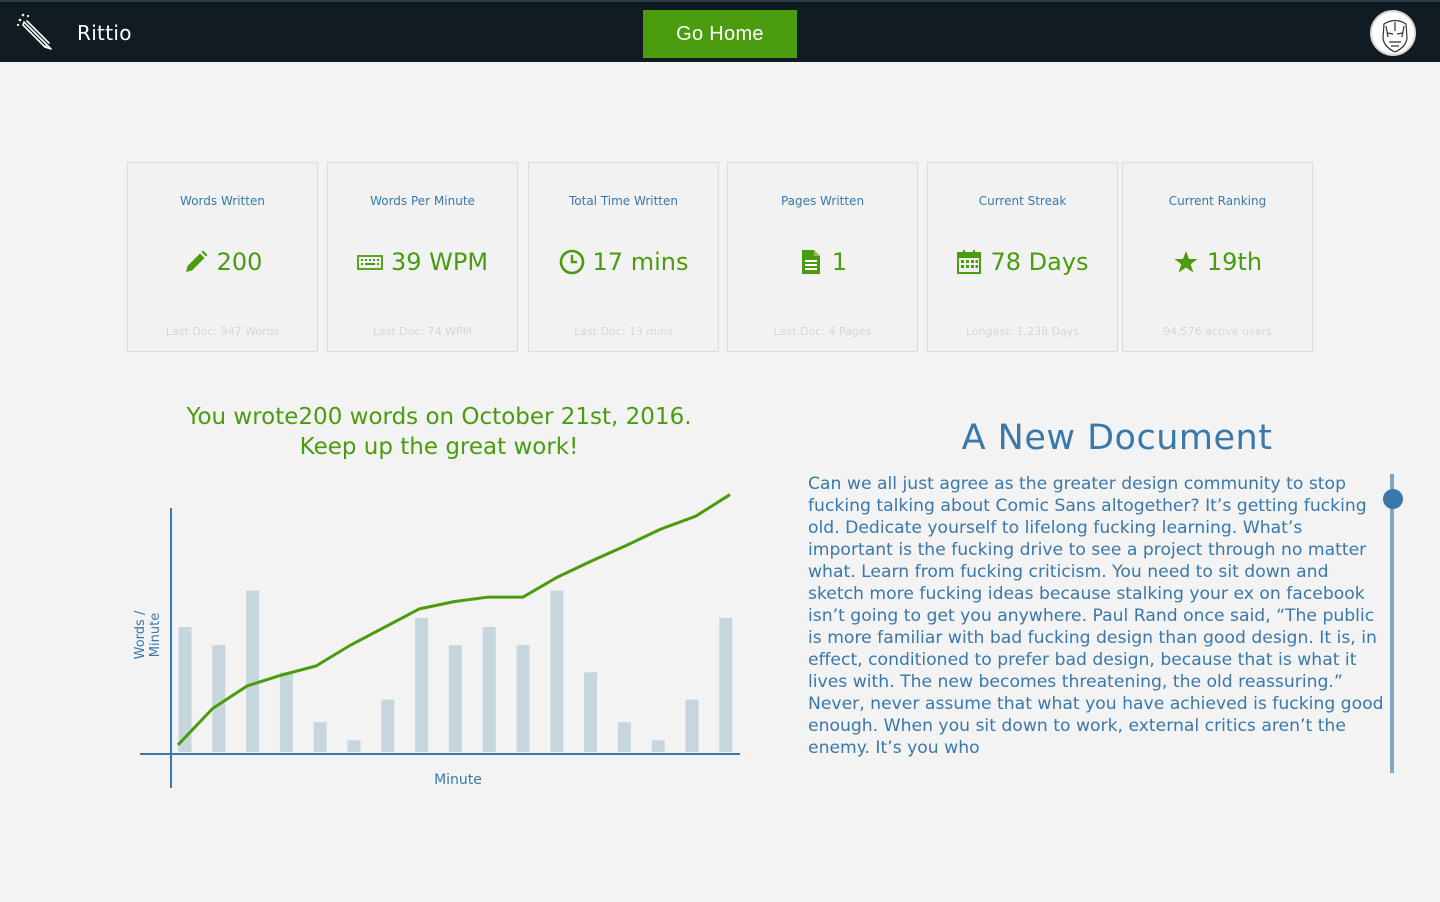 Image resolution: width=1440 pixels, height=902 pixels. What do you see at coordinates (1234, 262) in the screenshot?
I see `stat-value: 19th` at bounding box center [1234, 262].